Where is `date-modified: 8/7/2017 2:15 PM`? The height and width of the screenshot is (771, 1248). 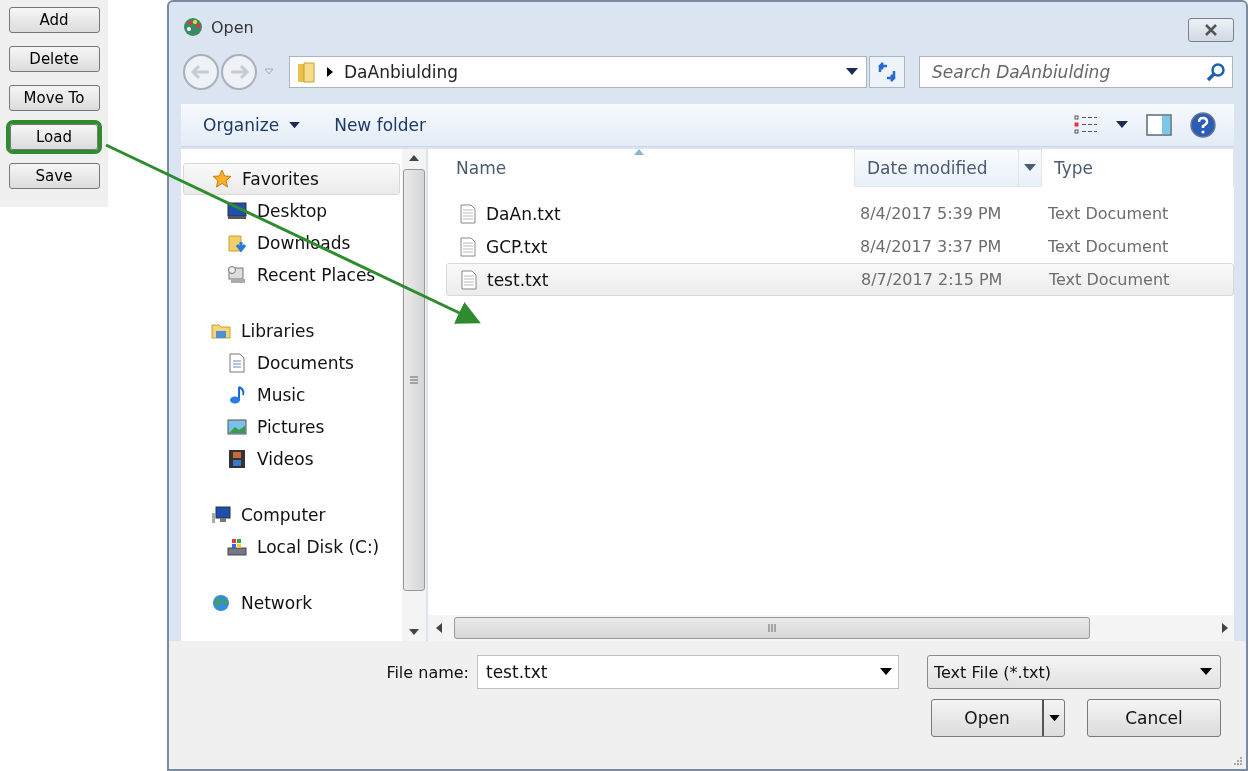 date-modified: 8/7/2017 2:15 PM is located at coordinates (932, 279).